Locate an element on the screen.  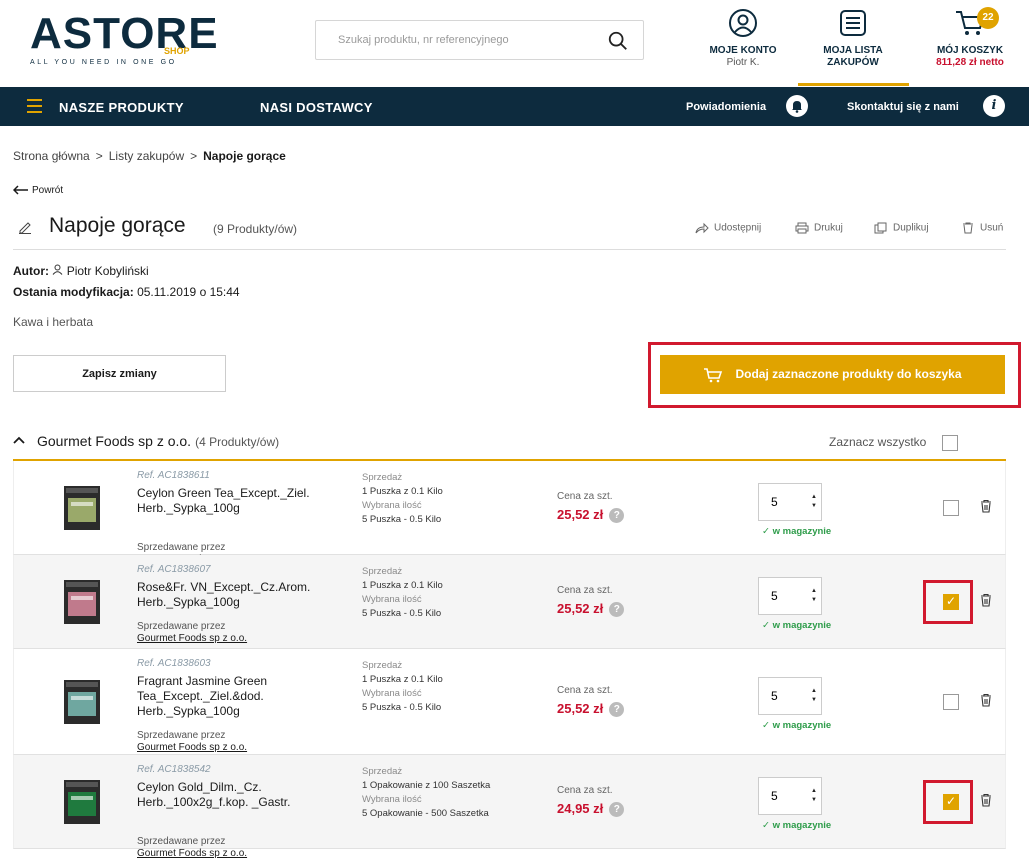
nav-notifications: Powiadomienia is located at coordinates (726, 107).